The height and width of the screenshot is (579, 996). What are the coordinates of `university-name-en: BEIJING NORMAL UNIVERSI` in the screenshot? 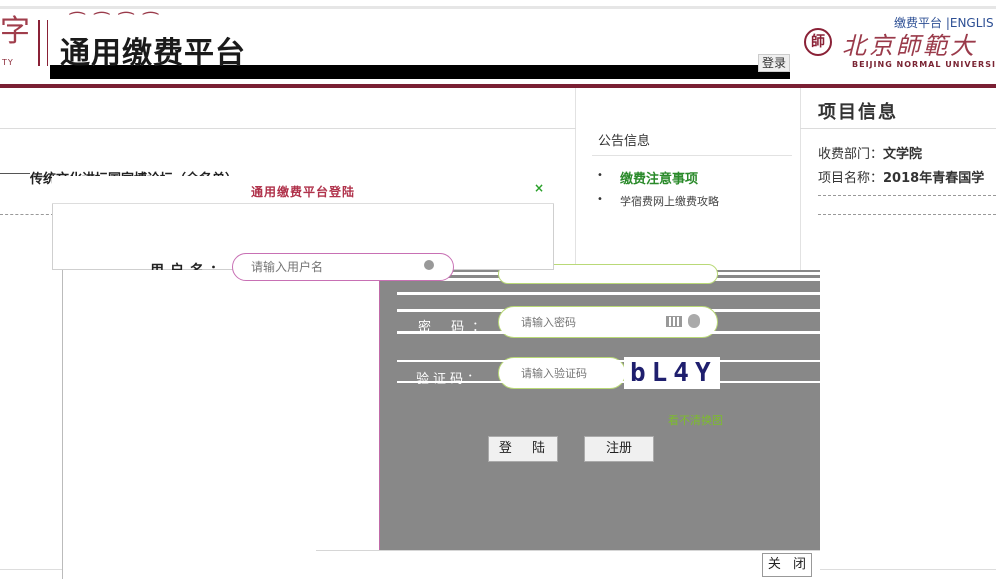 It's located at (924, 64).